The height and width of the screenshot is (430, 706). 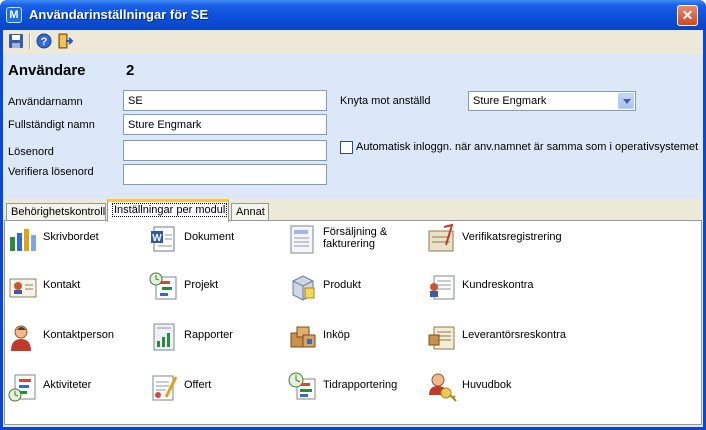 I want to click on save-icon, so click(x=16, y=41).